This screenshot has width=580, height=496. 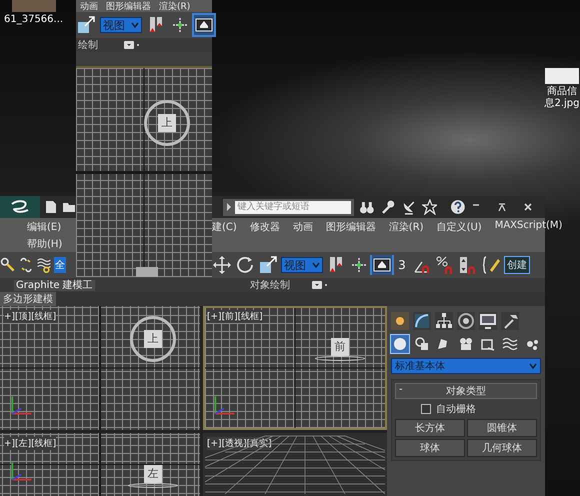 I want to click on viewport: 上, so click(x=144, y=171).